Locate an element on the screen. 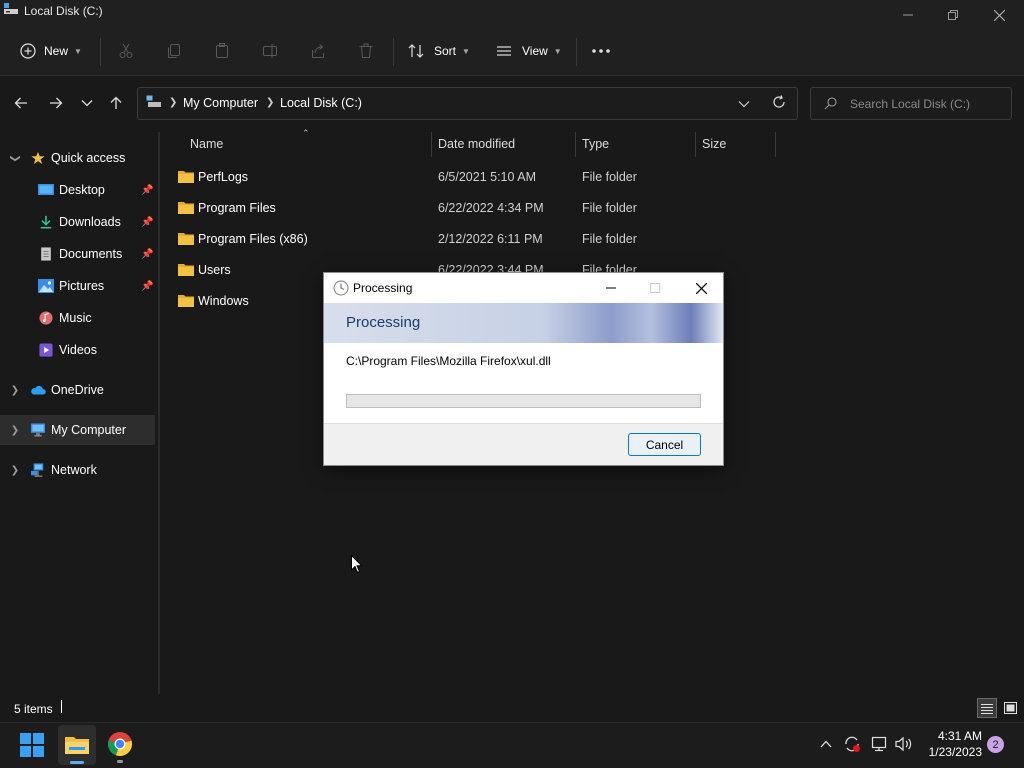  sidebar-item-network: ❯ Network is located at coordinates (77, 470).